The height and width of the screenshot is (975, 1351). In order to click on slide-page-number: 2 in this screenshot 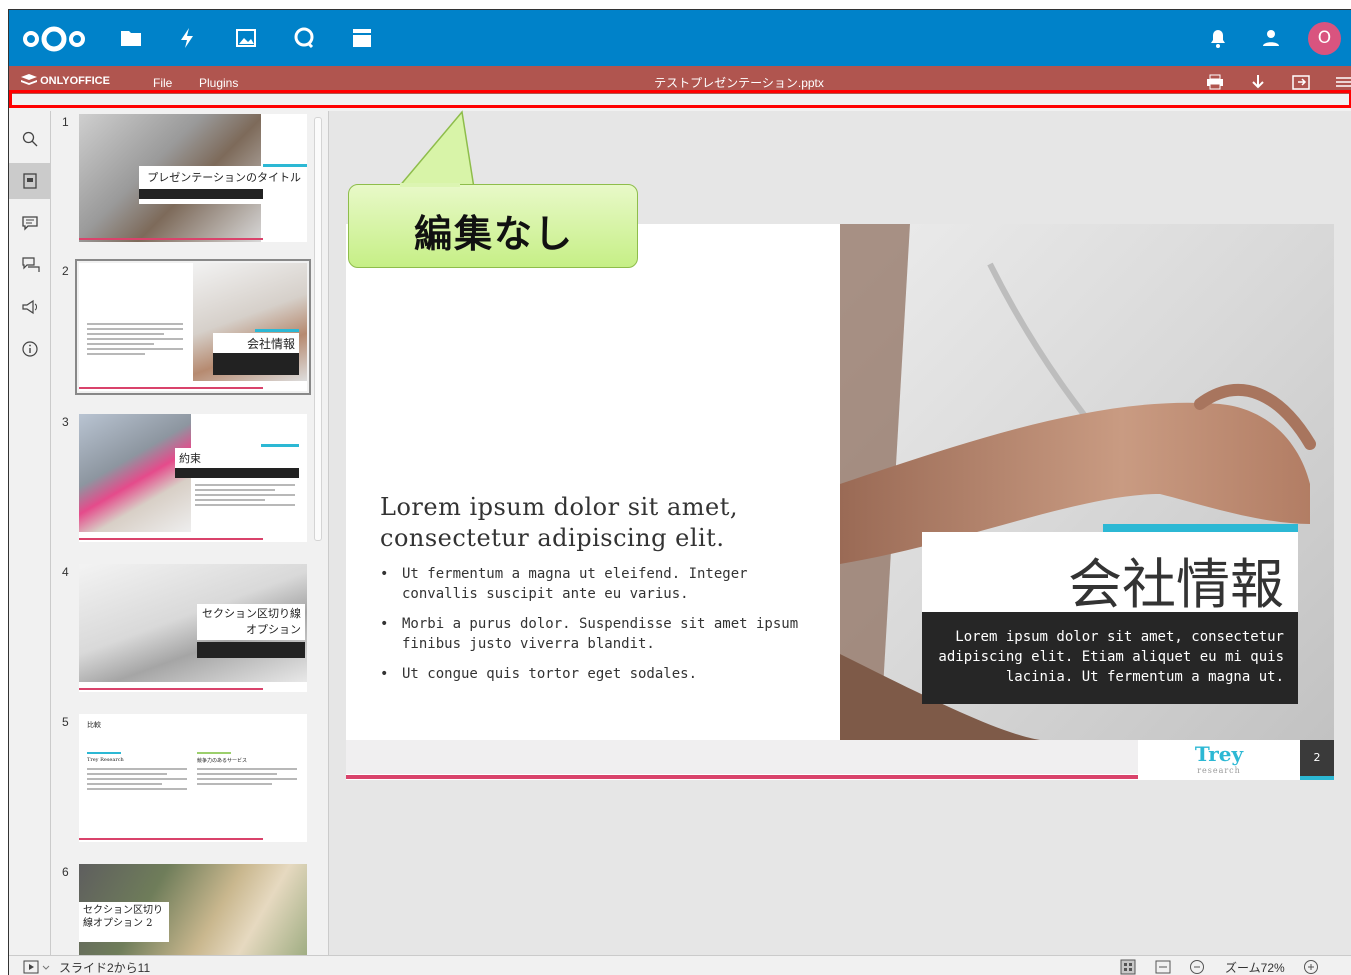, I will do `click(1317, 758)`.